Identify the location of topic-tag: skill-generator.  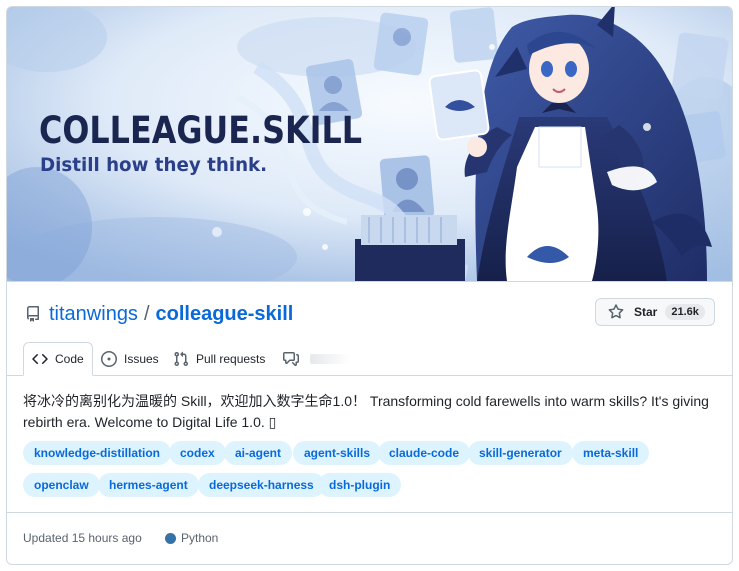
(520, 453).